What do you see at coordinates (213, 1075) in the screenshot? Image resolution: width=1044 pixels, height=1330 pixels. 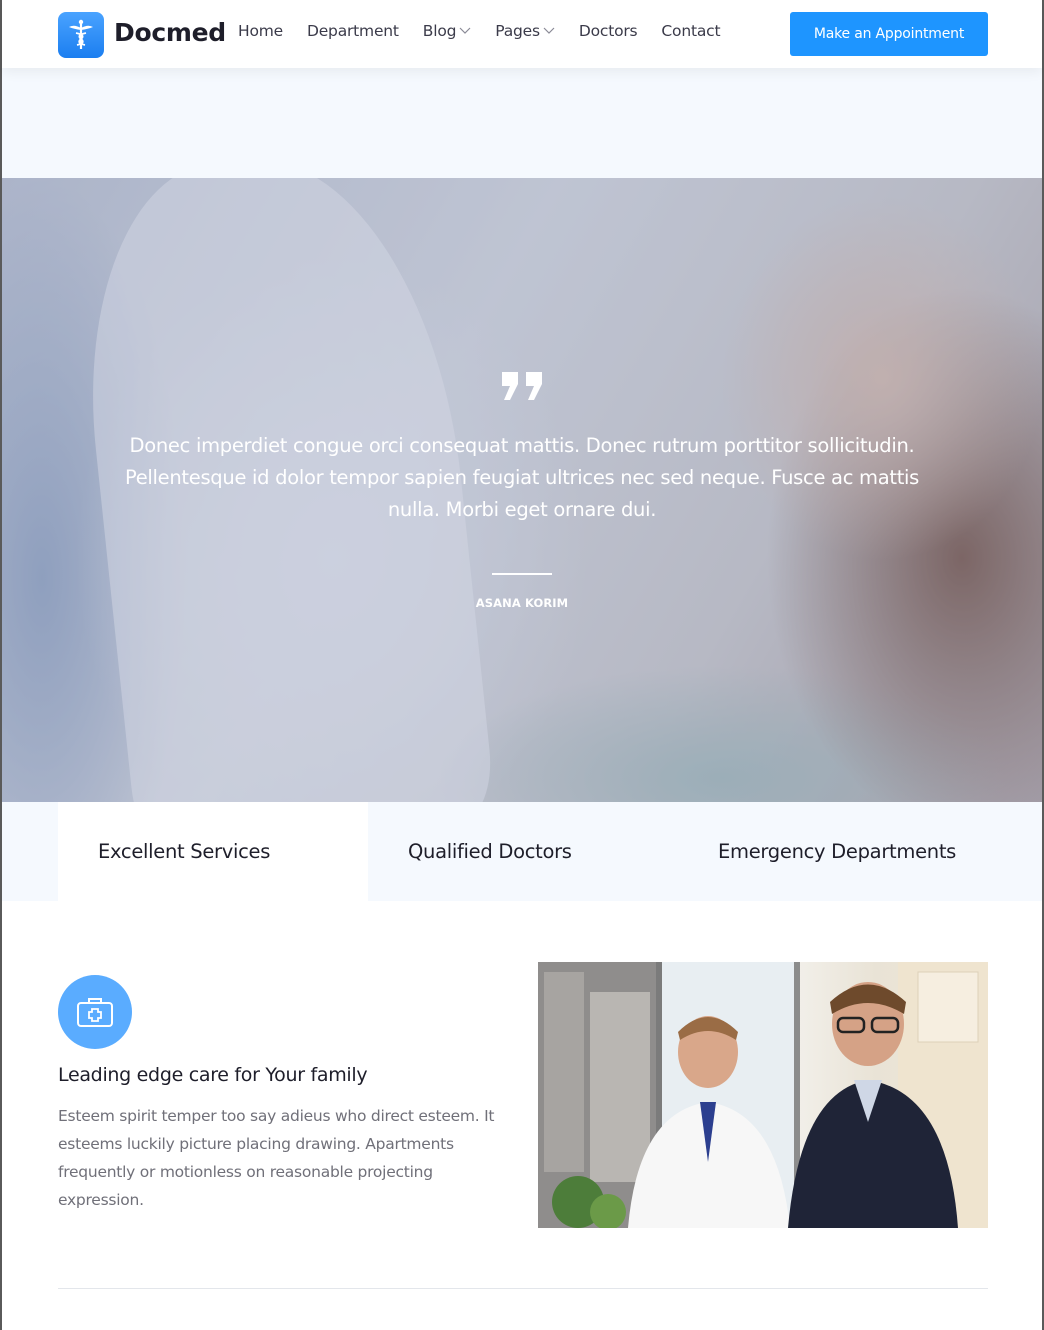 I see `feature-title: Leading edge care for Your family` at bounding box center [213, 1075].